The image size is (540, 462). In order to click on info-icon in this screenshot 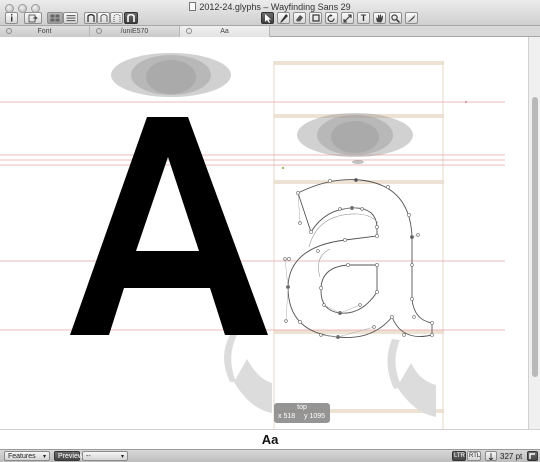, I will do `click(12, 18)`.